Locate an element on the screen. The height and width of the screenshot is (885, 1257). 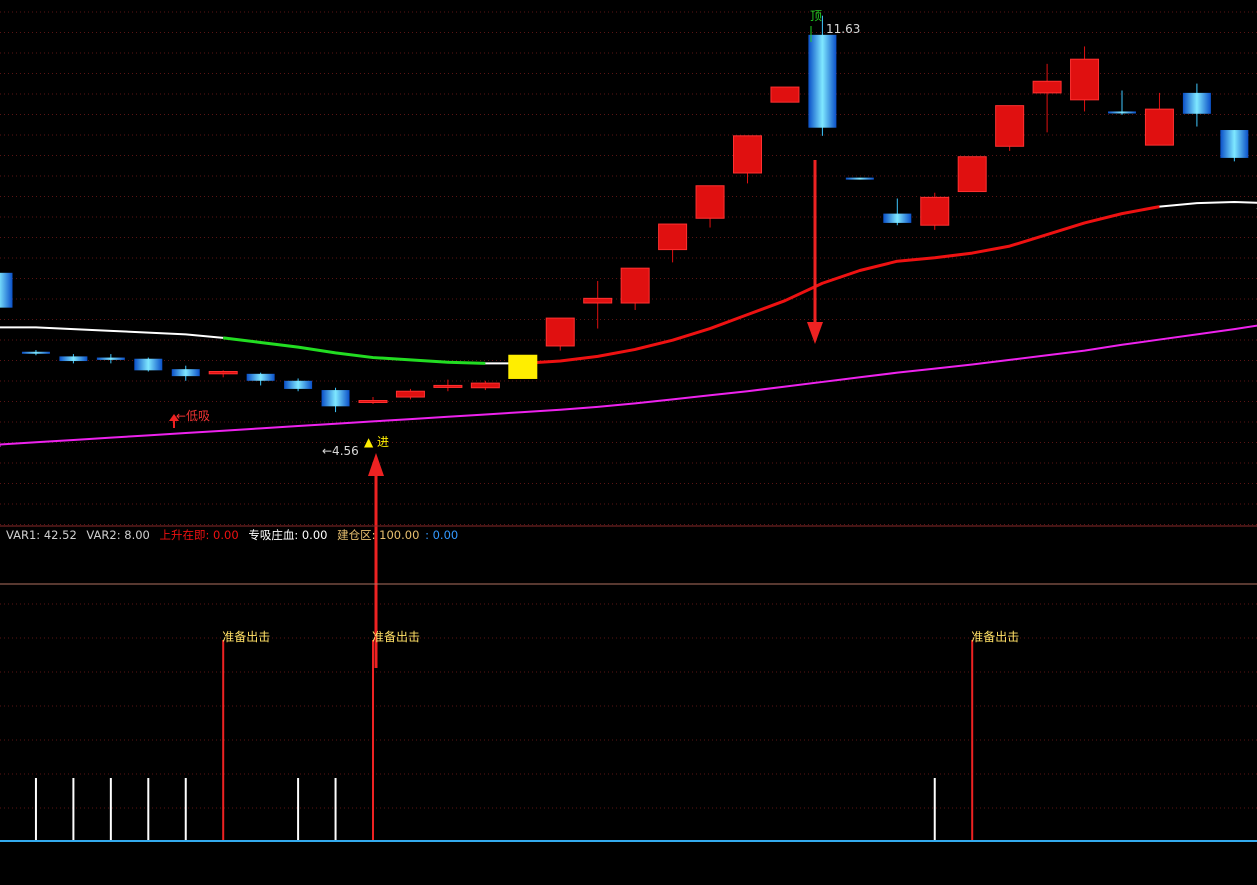
low-price-label: ←4.56 is located at coordinates (340, 451).